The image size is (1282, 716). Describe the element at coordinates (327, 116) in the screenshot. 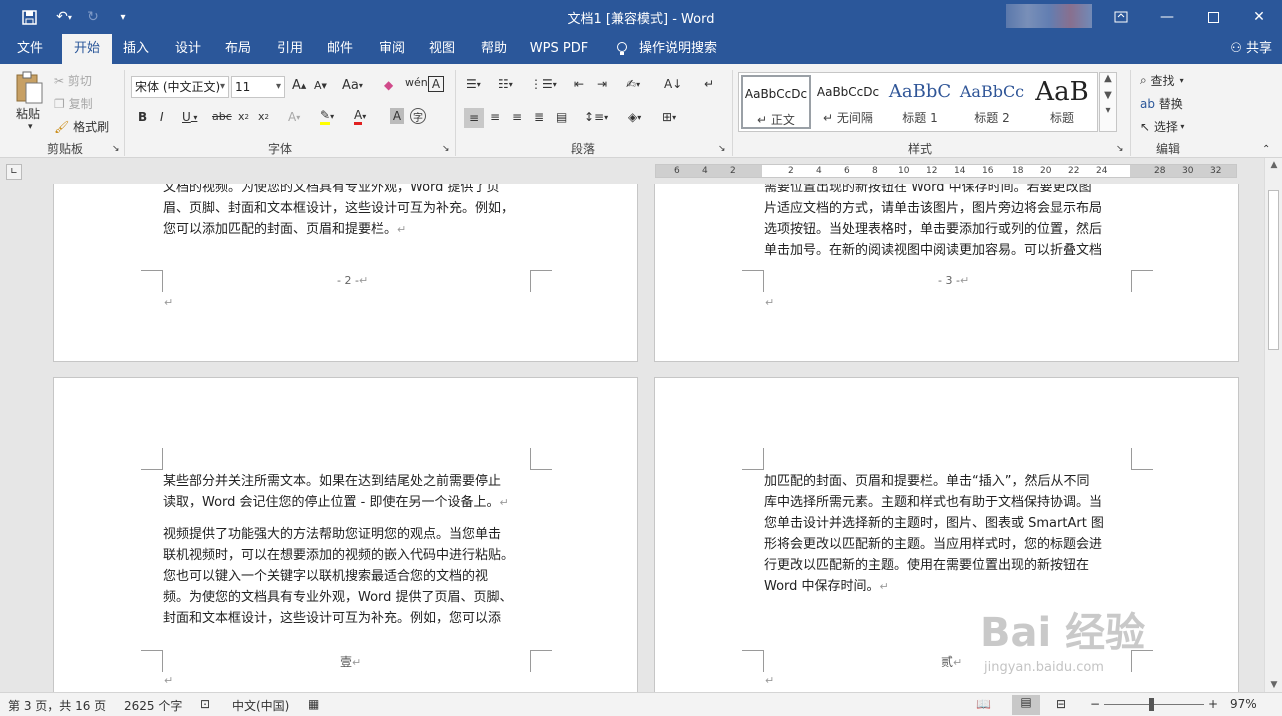

I see `highlight-icon: ✎ ▾` at that location.